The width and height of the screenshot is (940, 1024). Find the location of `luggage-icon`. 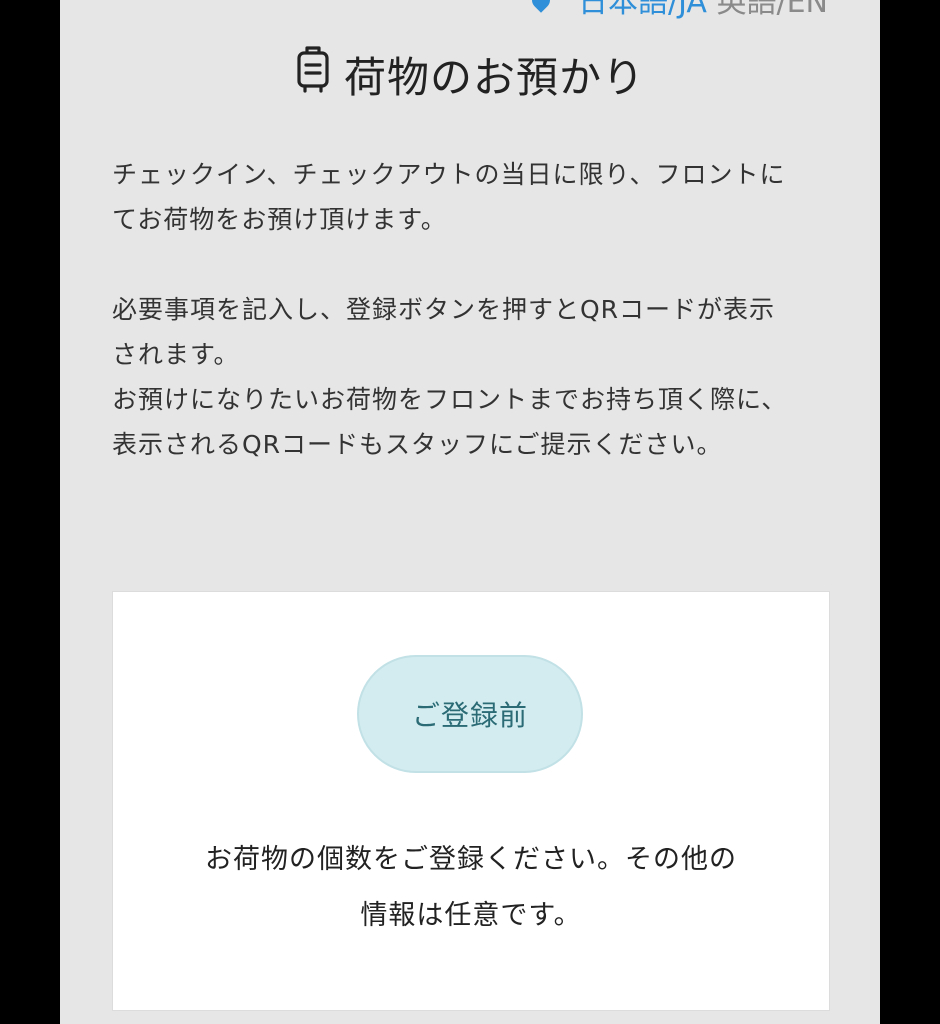

luggage-icon is located at coordinates (313, 71).